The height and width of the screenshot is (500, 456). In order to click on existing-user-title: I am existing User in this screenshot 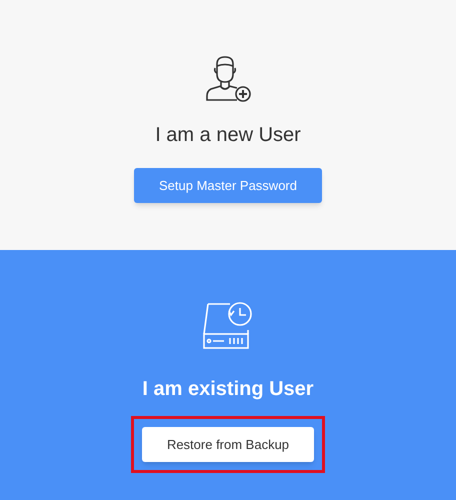, I will do `click(228, 389)`.